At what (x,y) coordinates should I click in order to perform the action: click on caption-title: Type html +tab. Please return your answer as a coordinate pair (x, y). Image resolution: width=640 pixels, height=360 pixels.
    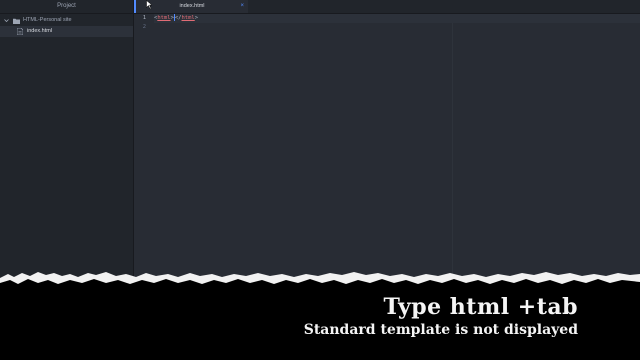
    Looking at the image, I should click on (480, 307).